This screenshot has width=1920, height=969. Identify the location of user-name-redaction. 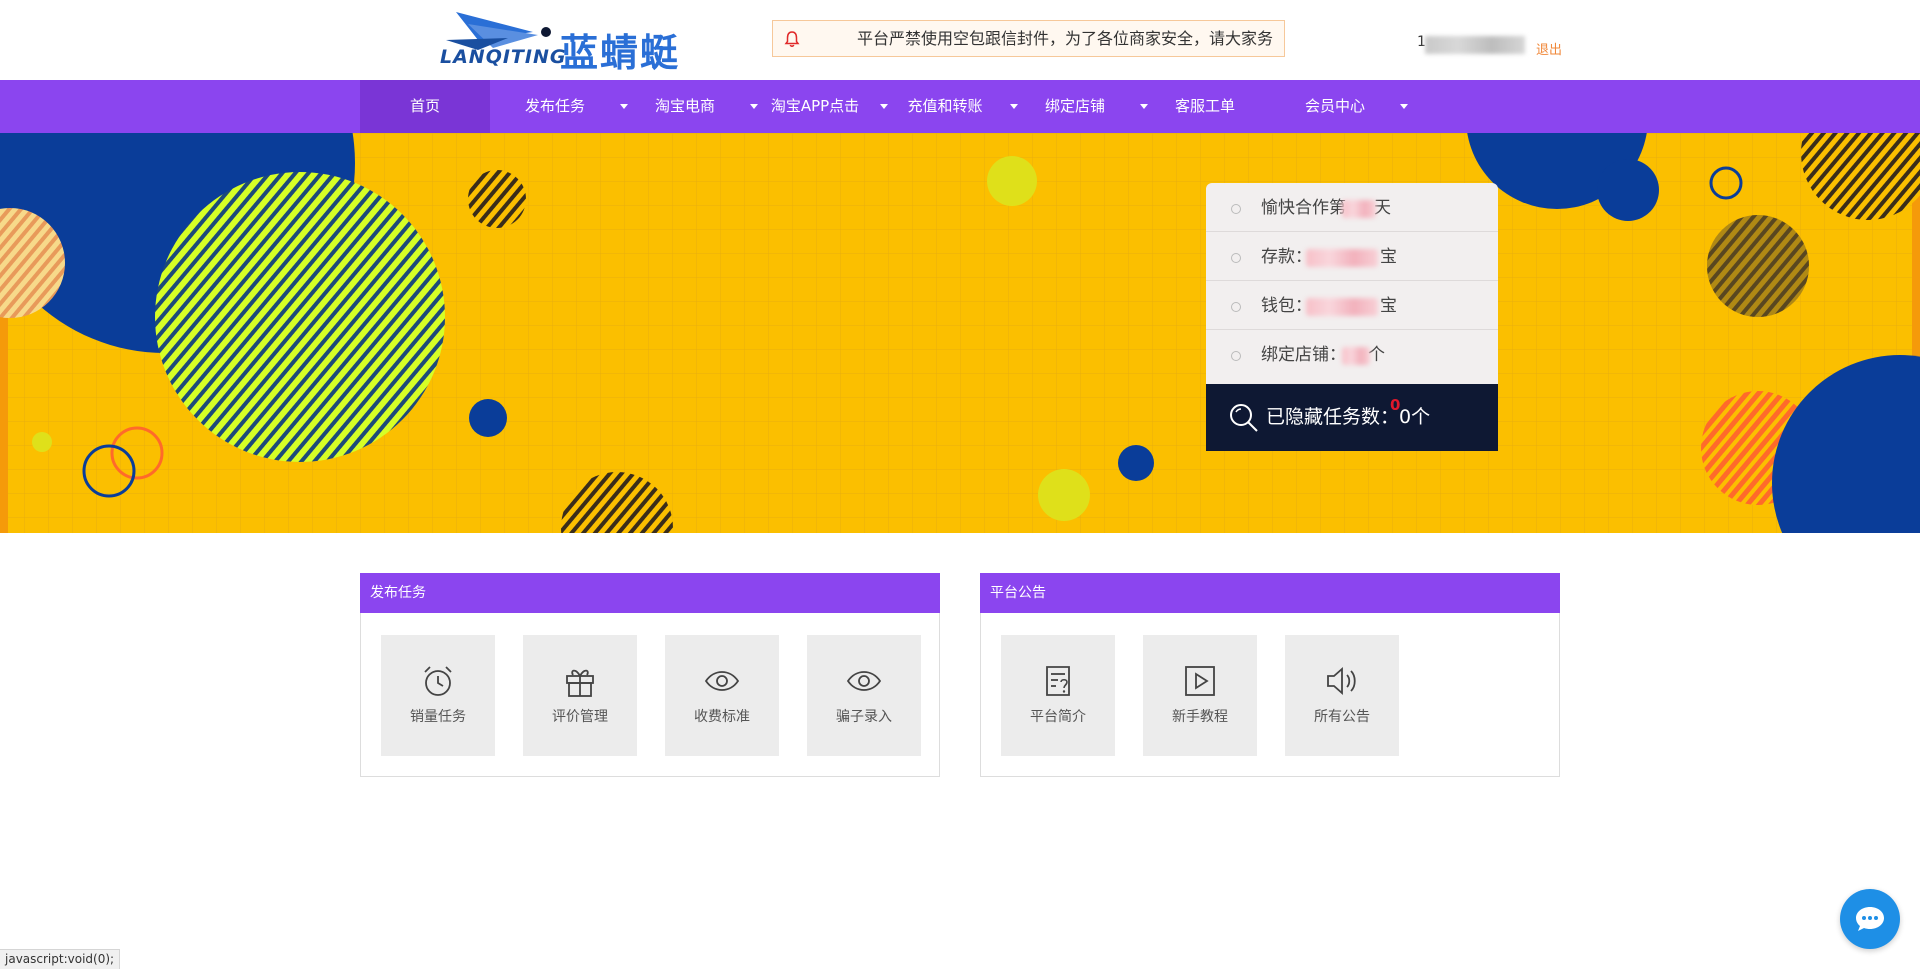
(1475, 45).